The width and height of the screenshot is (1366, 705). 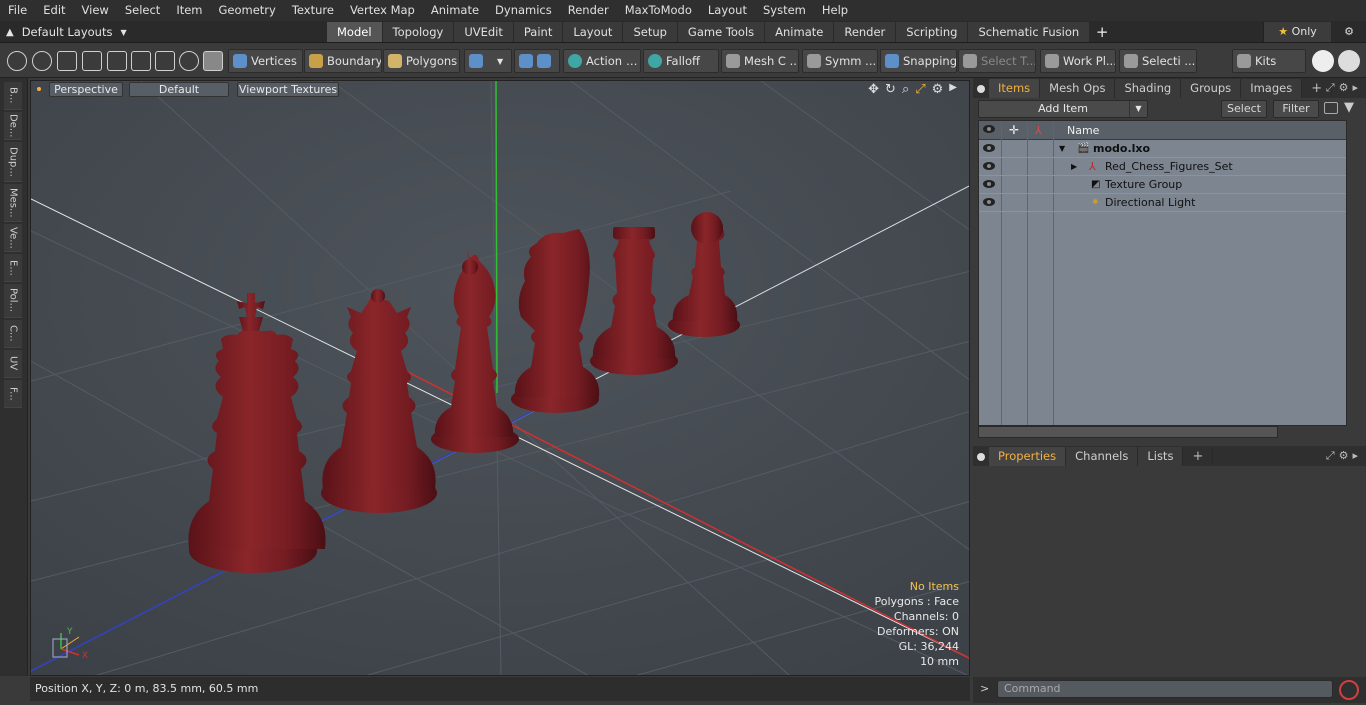 What do you see at coordinates (189, 61) in the screenshot?
I see `timer-icon` at bounding box center [189, 61].